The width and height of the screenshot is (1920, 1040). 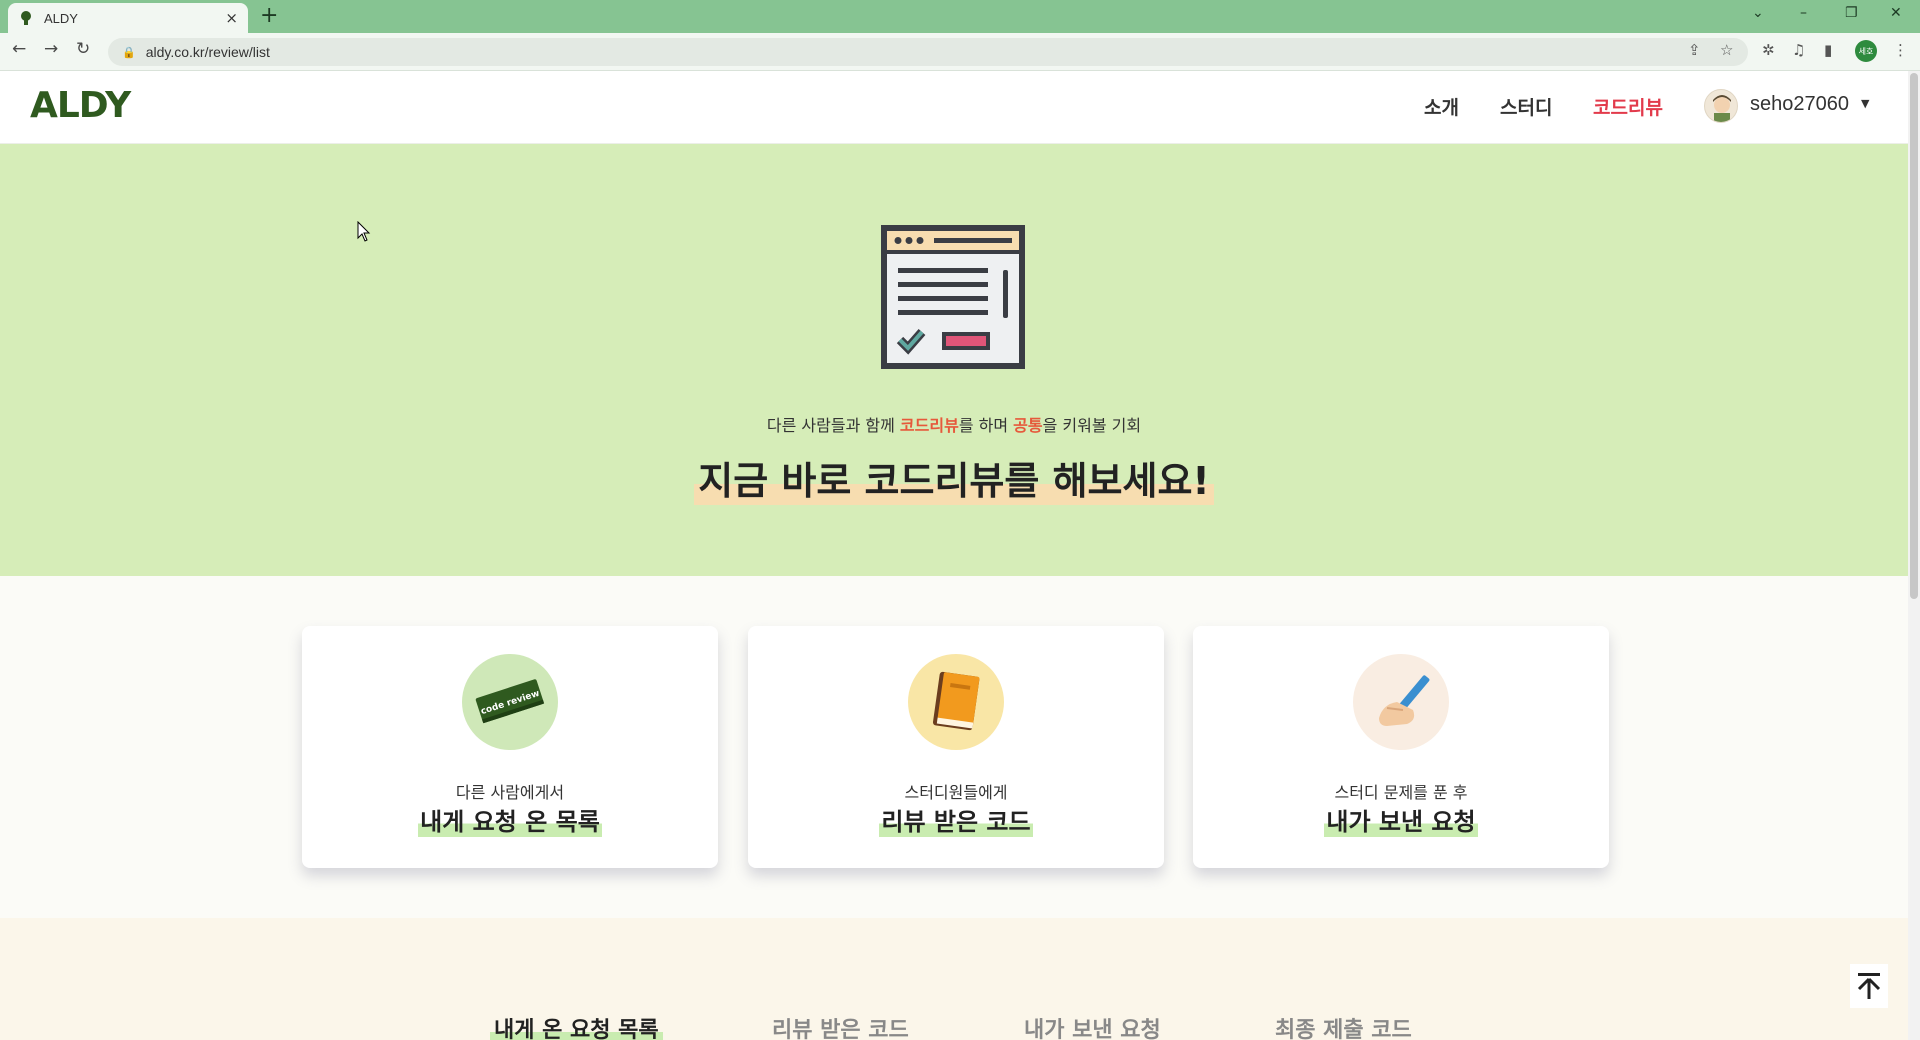 What do you see at coordinates (833, 425) in the screenshot?
I see `hero-subtitle-part: 다른 사람들과 함께` at bounding box center [833, 425].